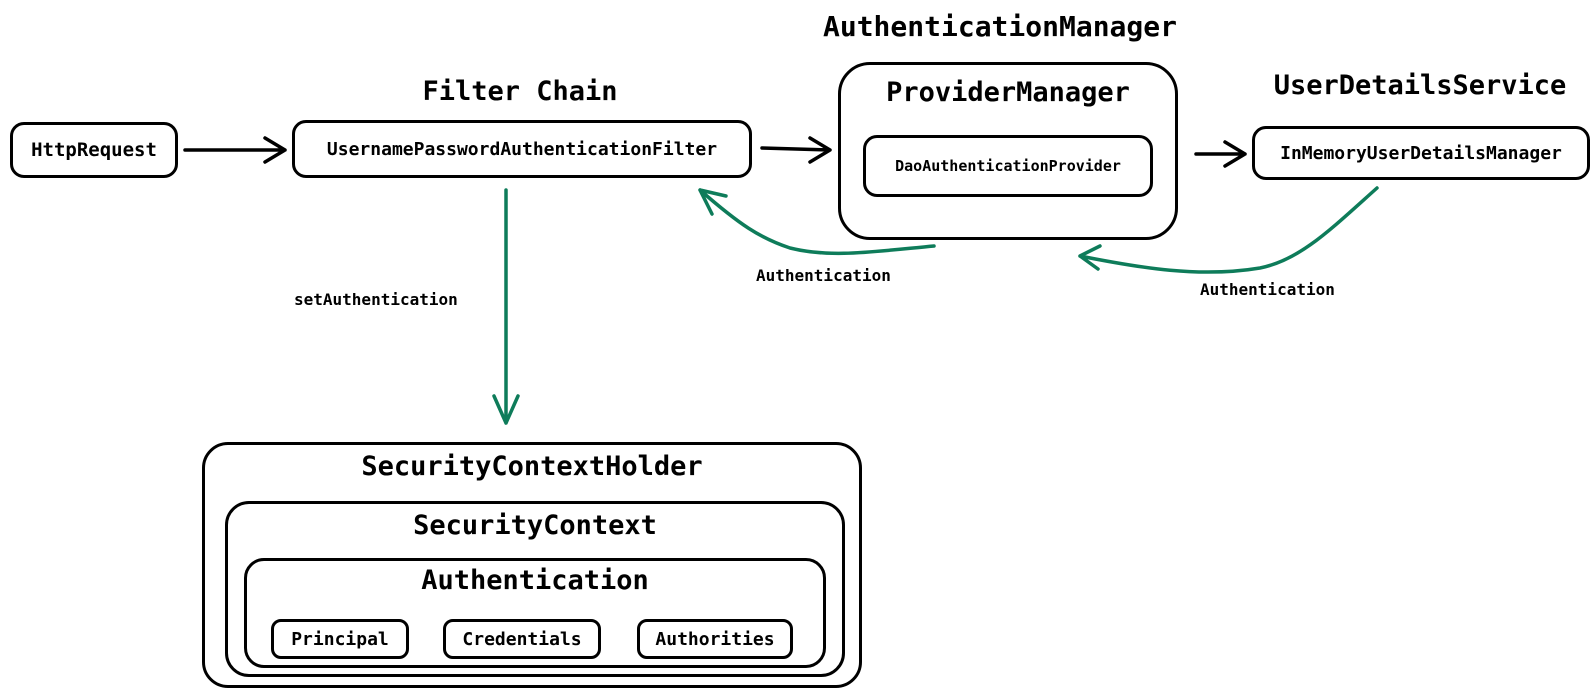  I want to click on http-request-label: HttpRequest, so click(94, 150).